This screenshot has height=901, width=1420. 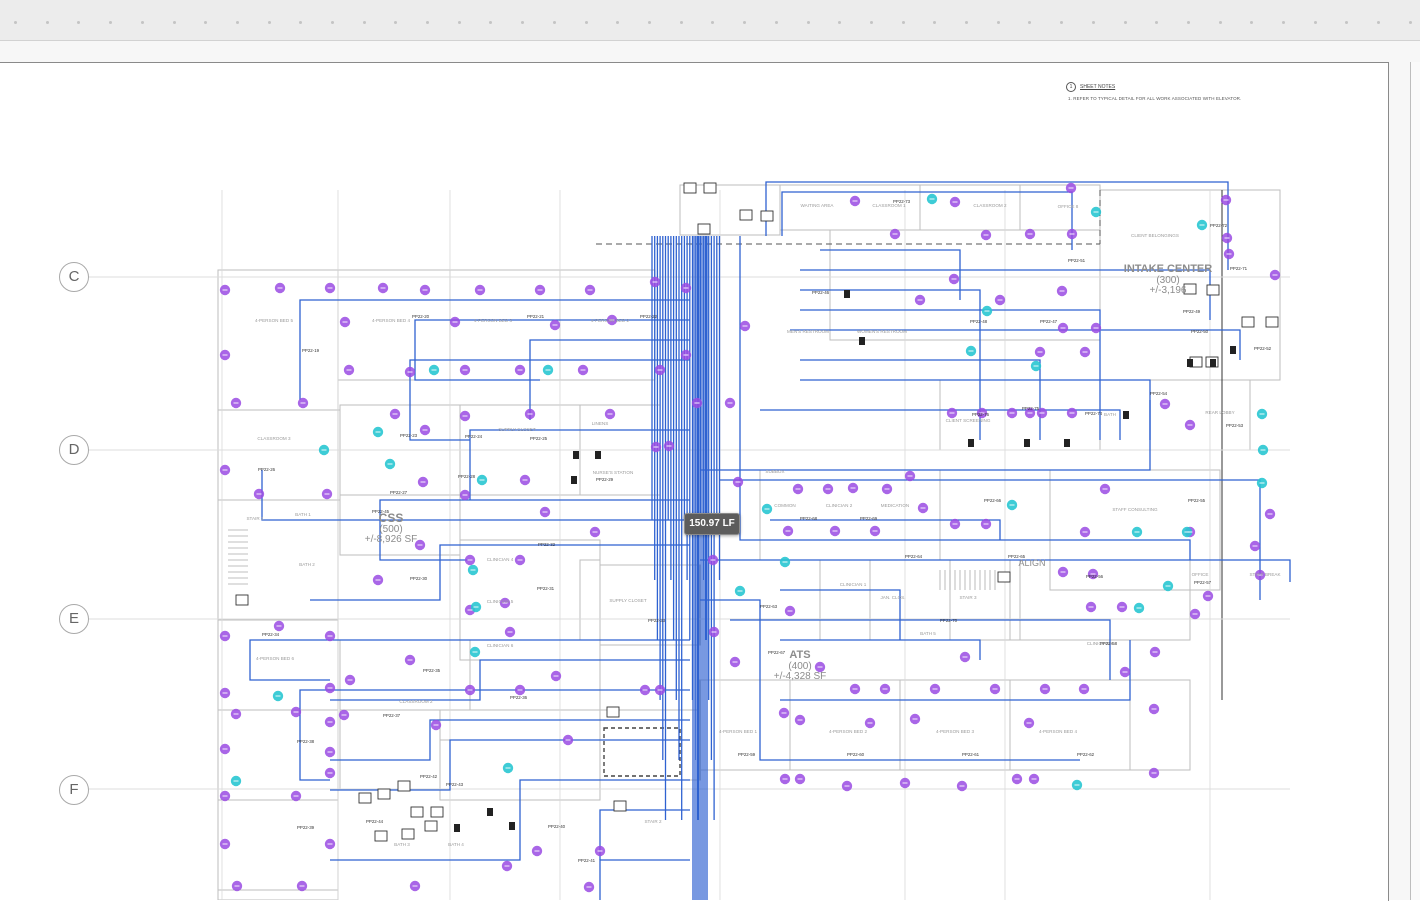 I want to click on room-label: 4-PERSON BED 2, so click(x=848, y=731).